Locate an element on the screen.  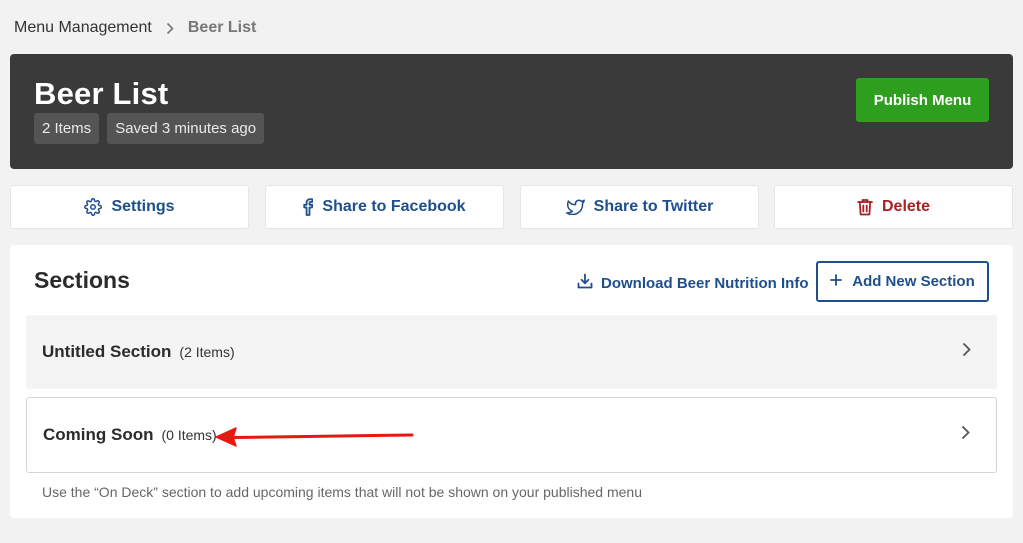
header-badges: 2 Items Saved 3 minutes ago is located at coordinates (149, 128).